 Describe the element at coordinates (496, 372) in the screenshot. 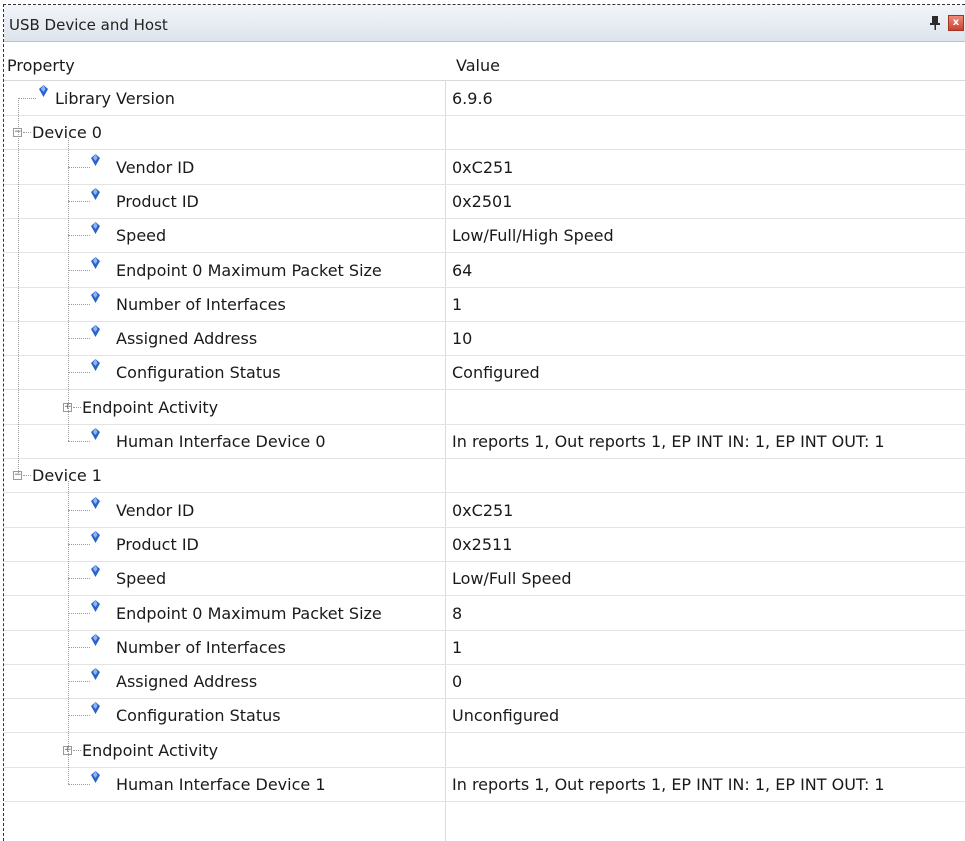

I see `property-value: Configured` at that location.